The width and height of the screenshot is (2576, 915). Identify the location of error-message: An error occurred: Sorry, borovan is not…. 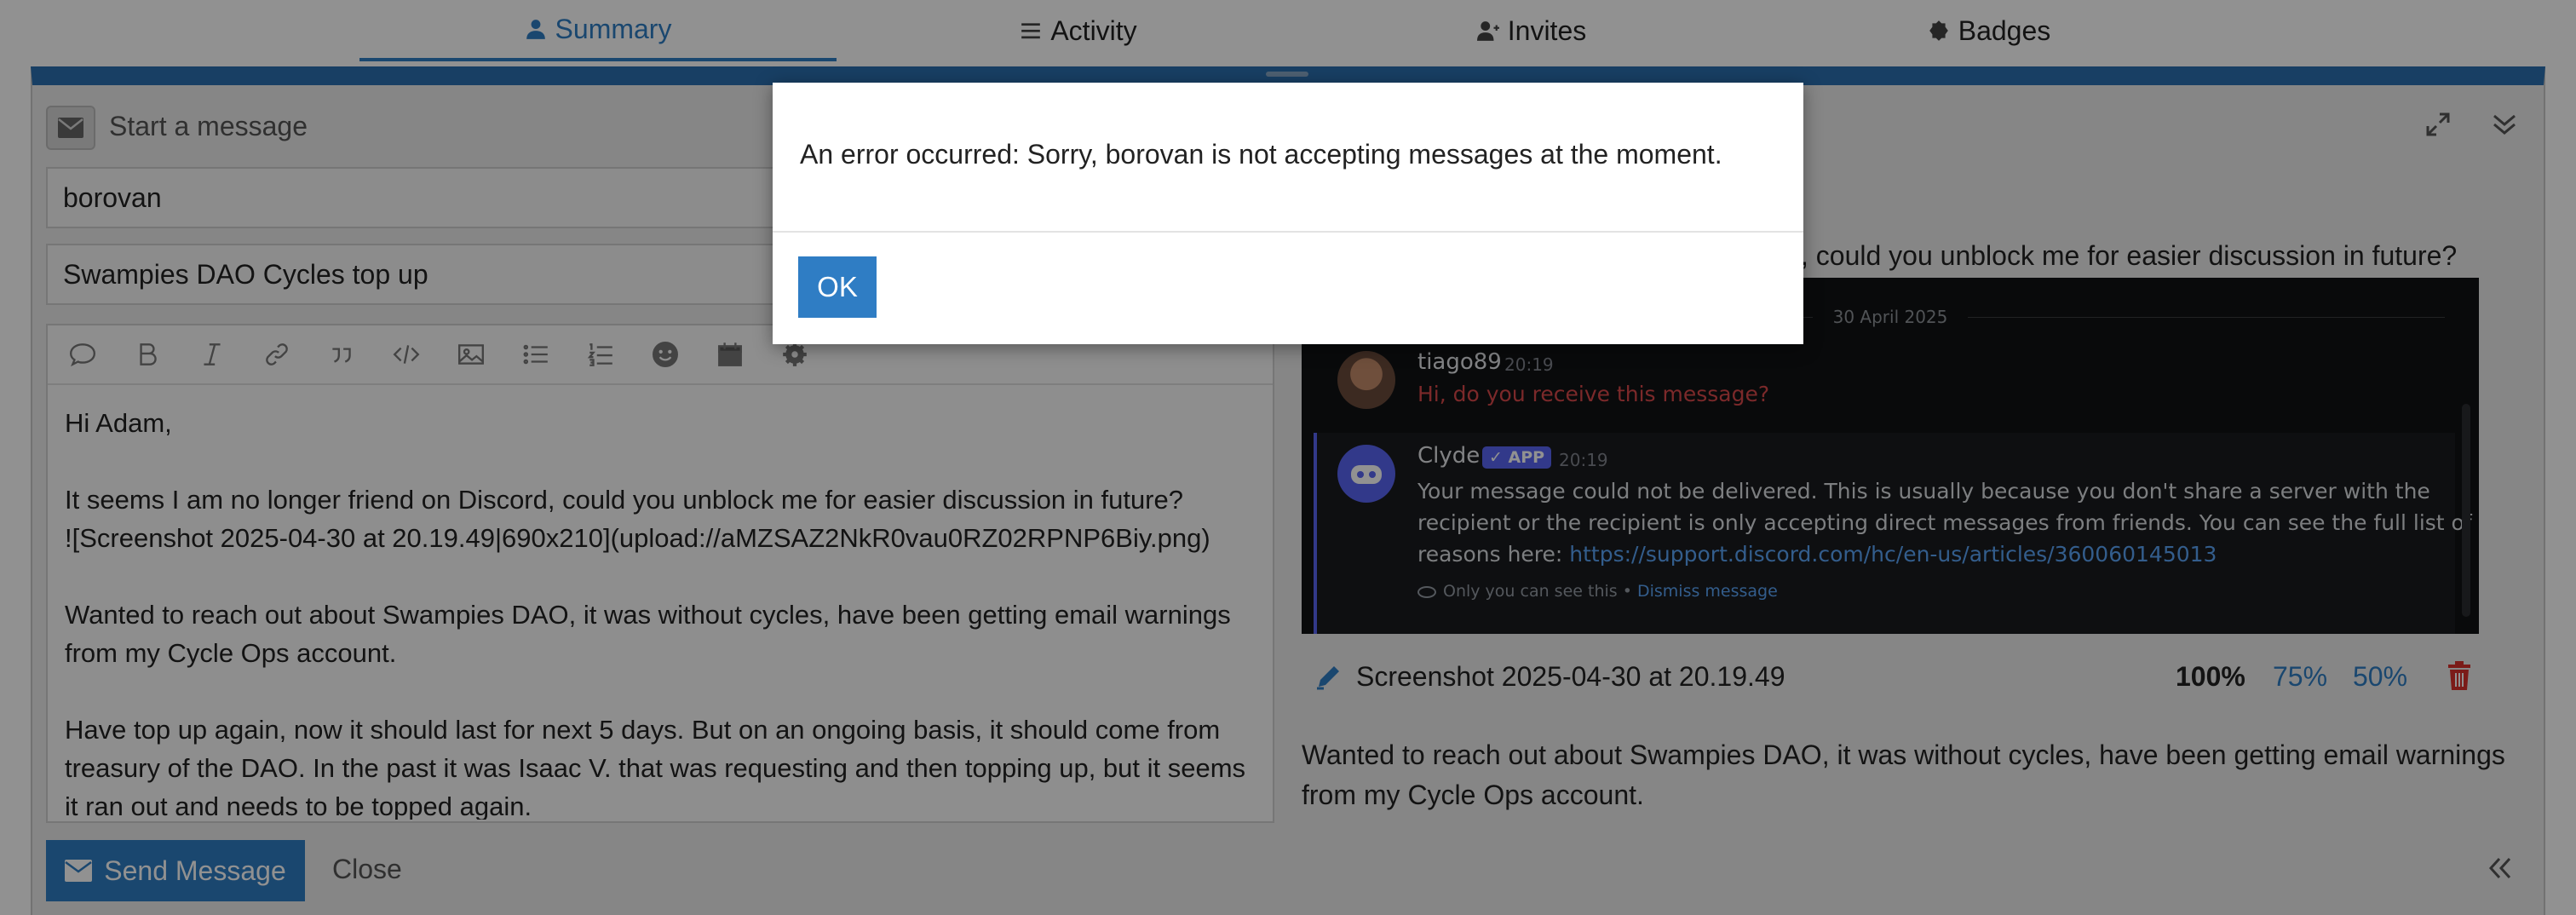
(1261, 154).